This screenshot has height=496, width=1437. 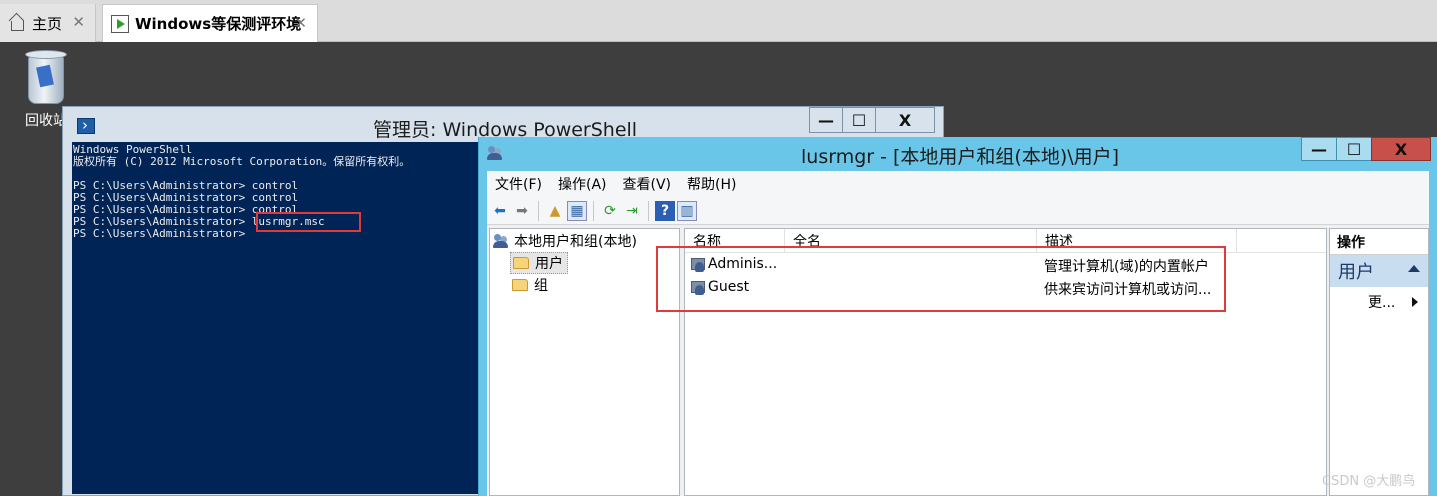 What do you see at coordinates (960, 157) in the screenshot?
I see `lusrmgr-title: lusrmgr - [本地用户和组(本地)\用户]` at bounding box center [960, 157].